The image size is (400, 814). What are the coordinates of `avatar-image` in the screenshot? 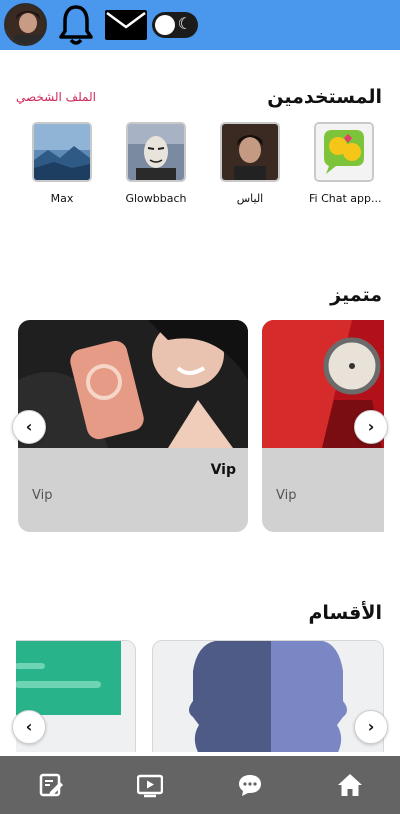 It's located at (25, 24).